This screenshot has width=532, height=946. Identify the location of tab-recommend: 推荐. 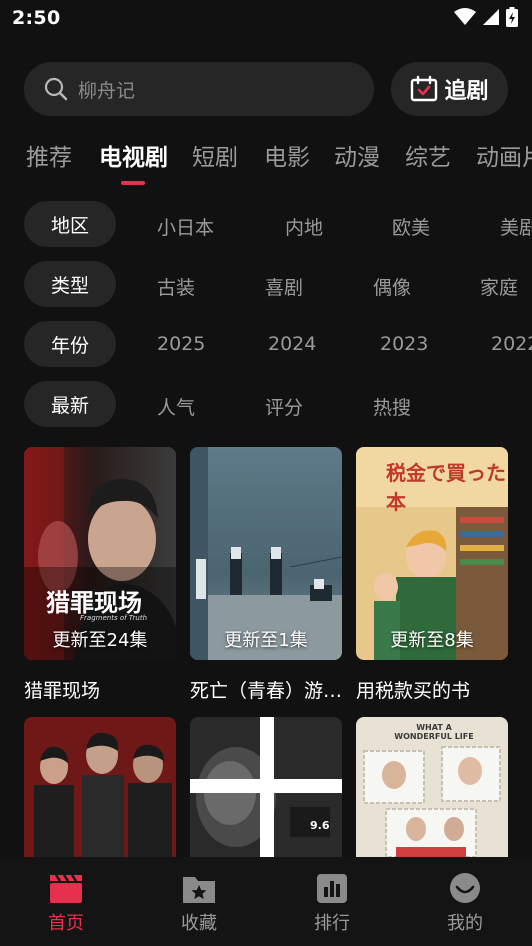
(49, 155).